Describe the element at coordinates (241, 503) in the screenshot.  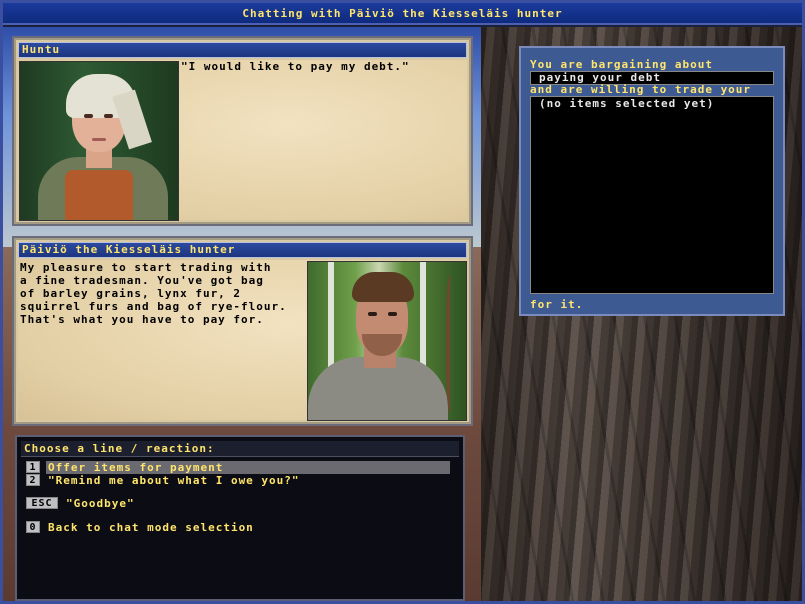
I see `choice-goodbye: ESC "Goodbye"` at that location.